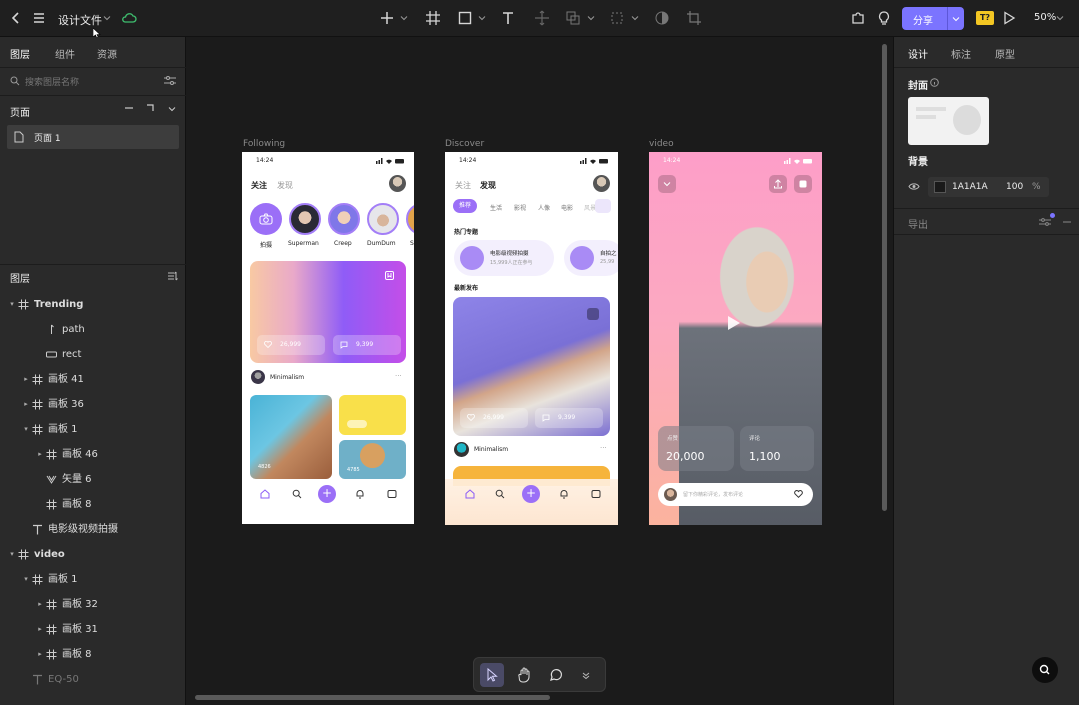 This screenshot has width=1079, height=705. I want to click on tab-design: 设计, so click(918, 53).